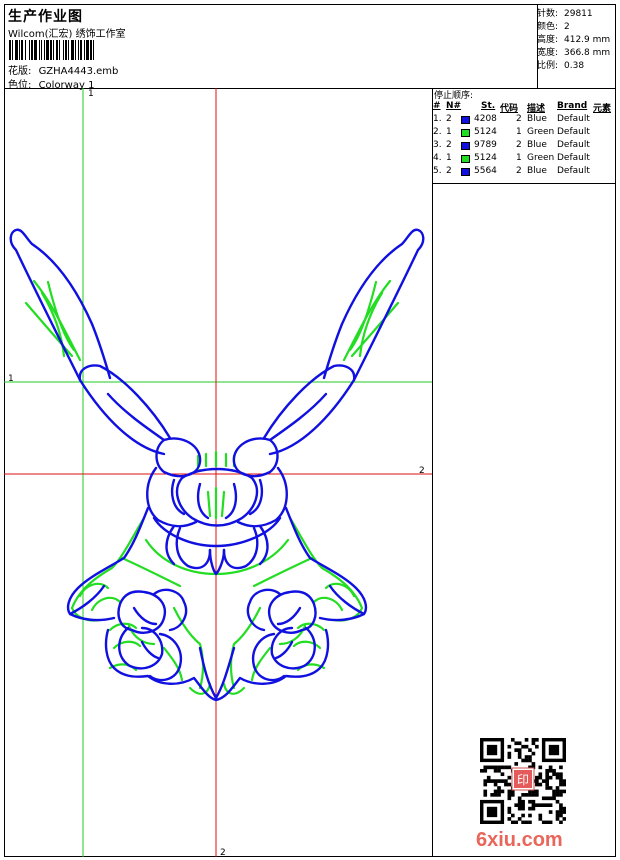 The image size is (620, 860). What do you see at coordinates (454, 106) in the screenshot?
I see `col-needle: N#` at bounding box center [454, 106].